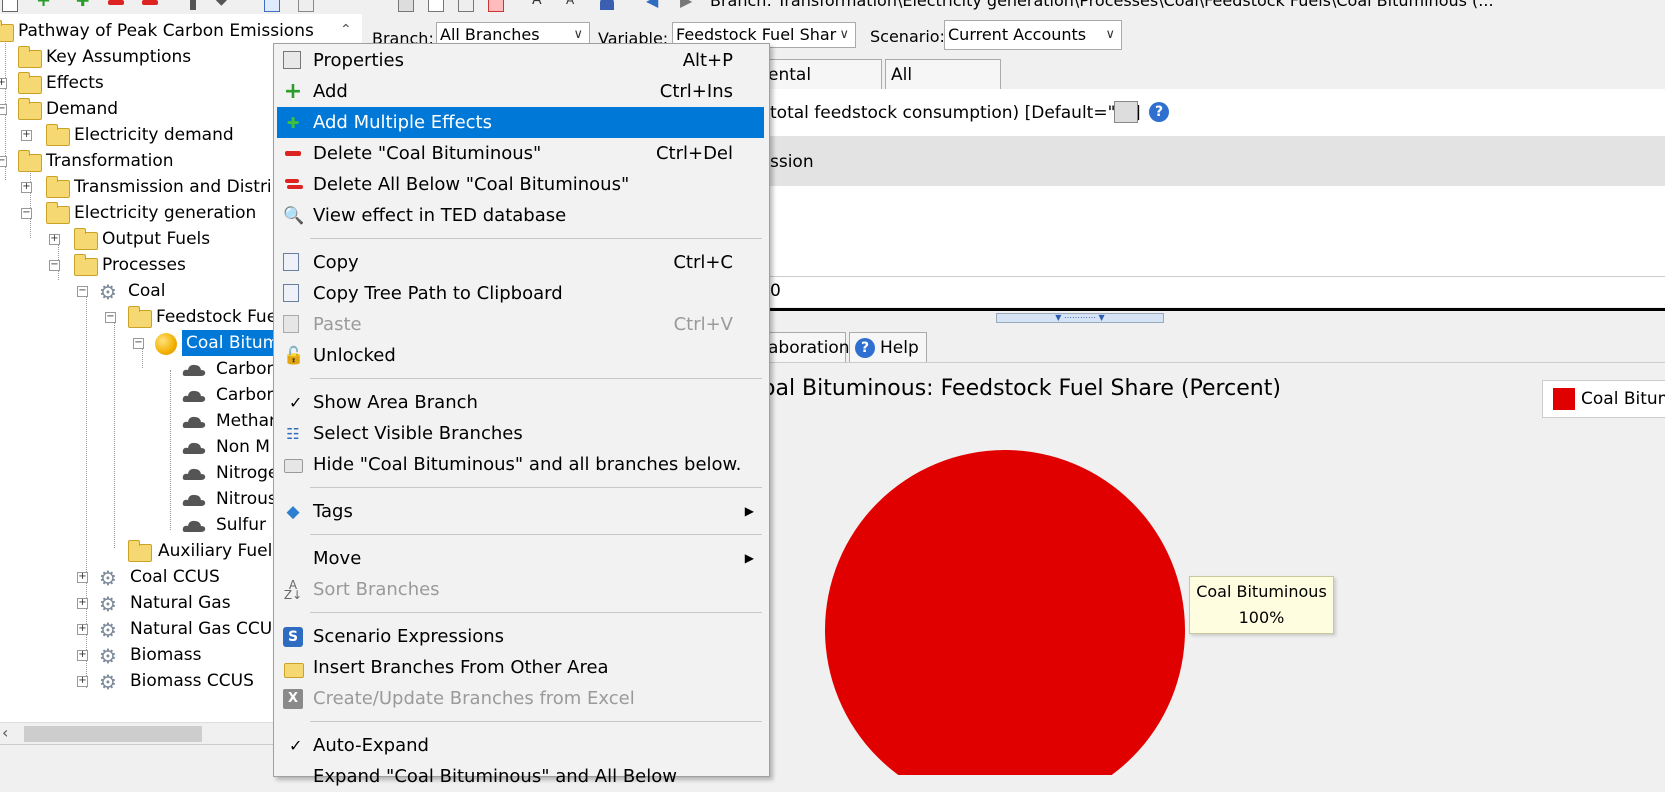  What do you see at coordinates (520, 558) in the screenshot?
I see `menu-item-move: Move ▶` at bounding box center [520, 558].